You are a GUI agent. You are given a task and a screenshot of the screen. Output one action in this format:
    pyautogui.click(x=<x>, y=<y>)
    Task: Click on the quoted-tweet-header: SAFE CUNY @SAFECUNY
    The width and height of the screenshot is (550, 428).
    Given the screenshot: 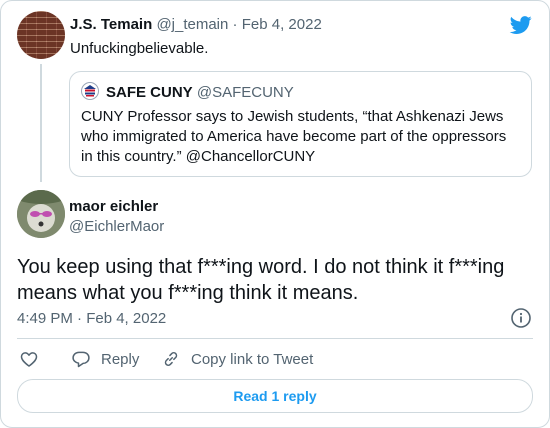 What is the action you would take?
    pyautogui.click(x=200, y=92)
    